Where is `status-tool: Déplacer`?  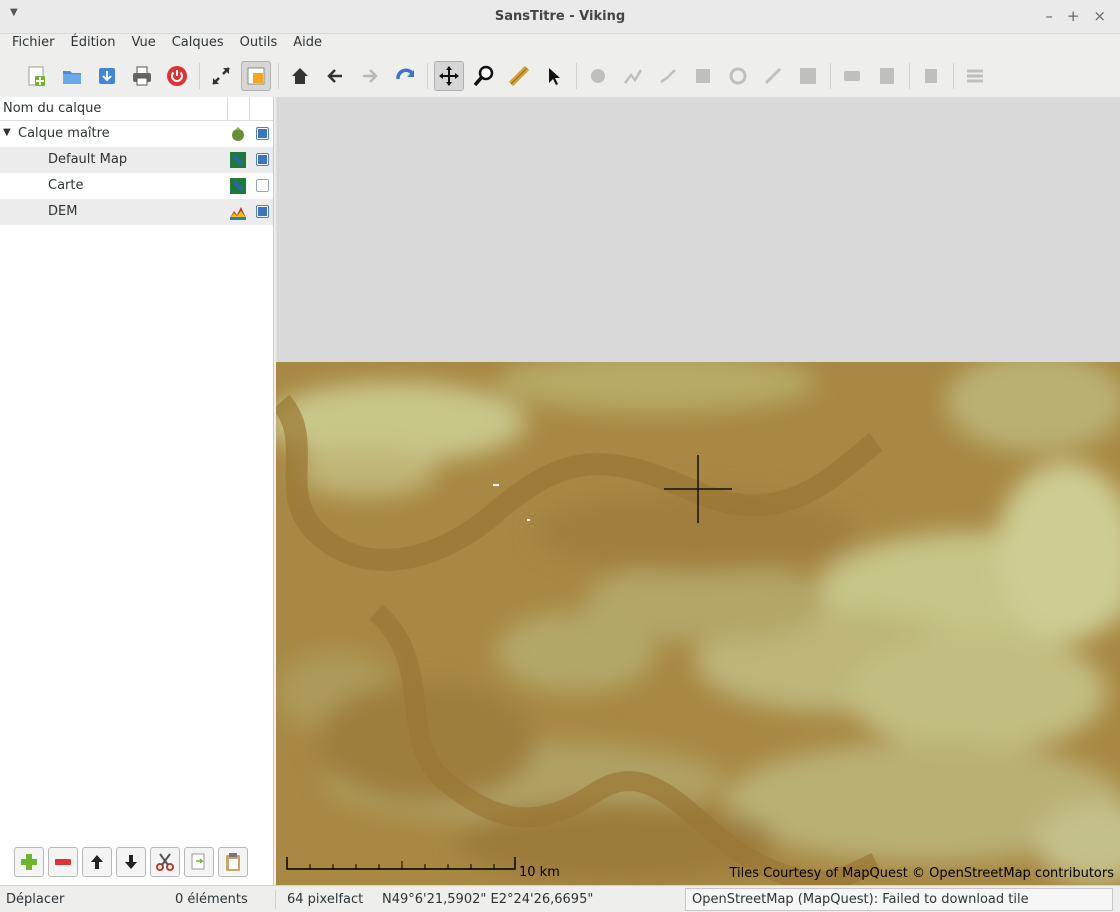
status-tool: Déplacer is located at coordinates (35, 899).